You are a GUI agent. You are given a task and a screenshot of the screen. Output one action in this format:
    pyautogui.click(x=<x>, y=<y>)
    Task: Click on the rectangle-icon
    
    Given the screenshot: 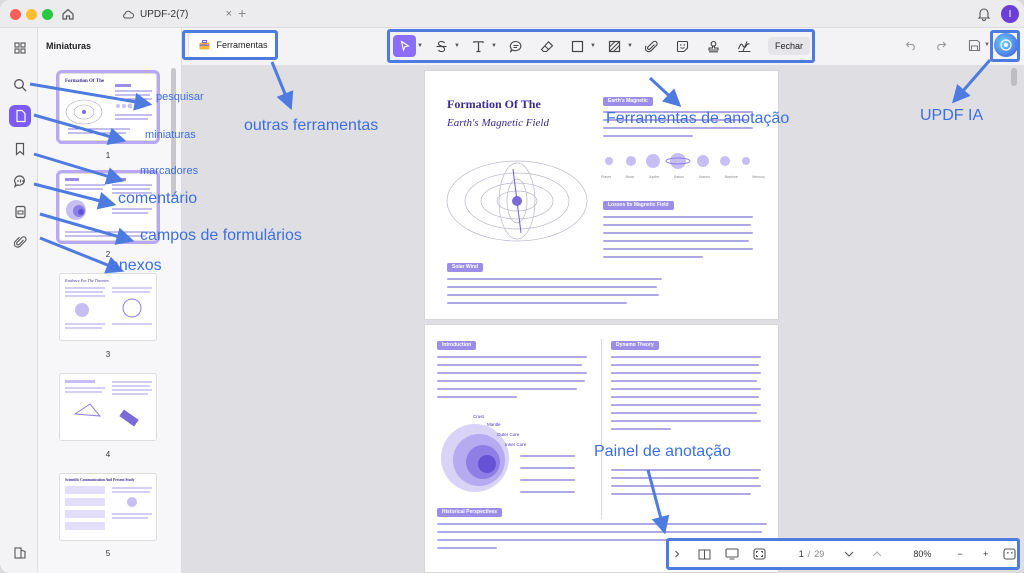 What is the action you would take?
    pyautogui.click(x=577, y=46)
    